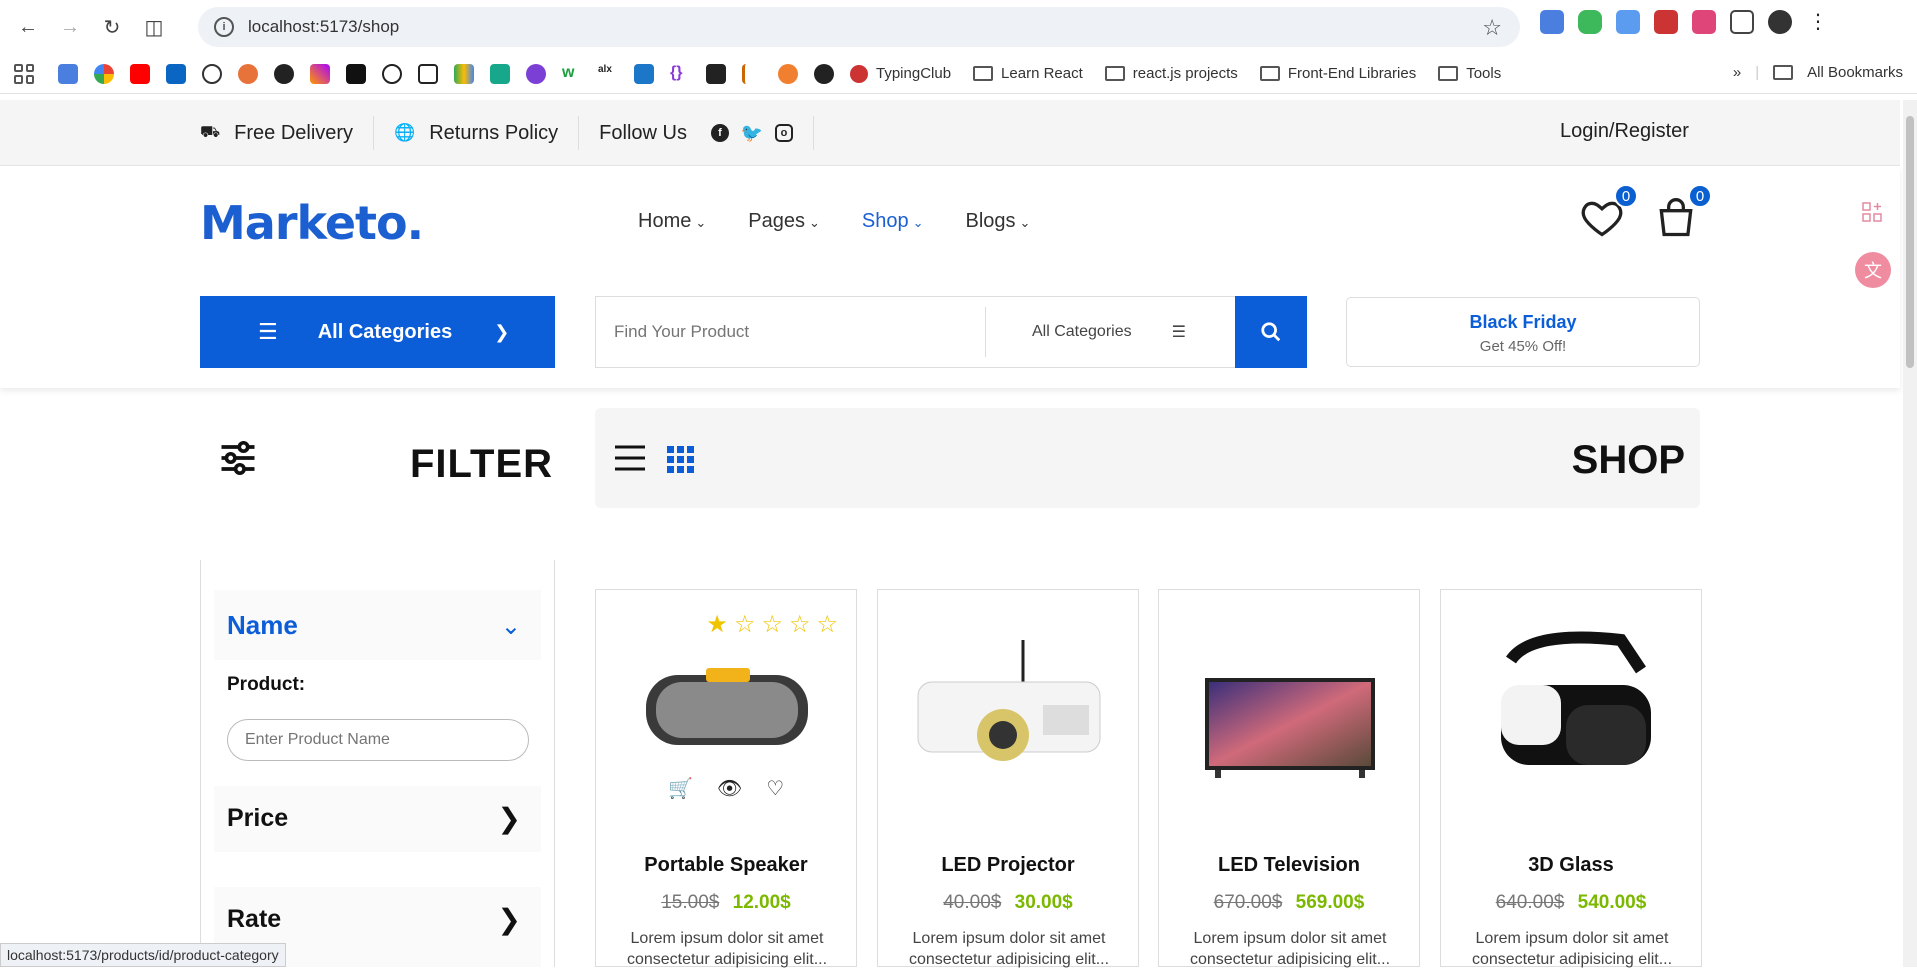  I want to click on braces-icon: {}, so click(680, 74).